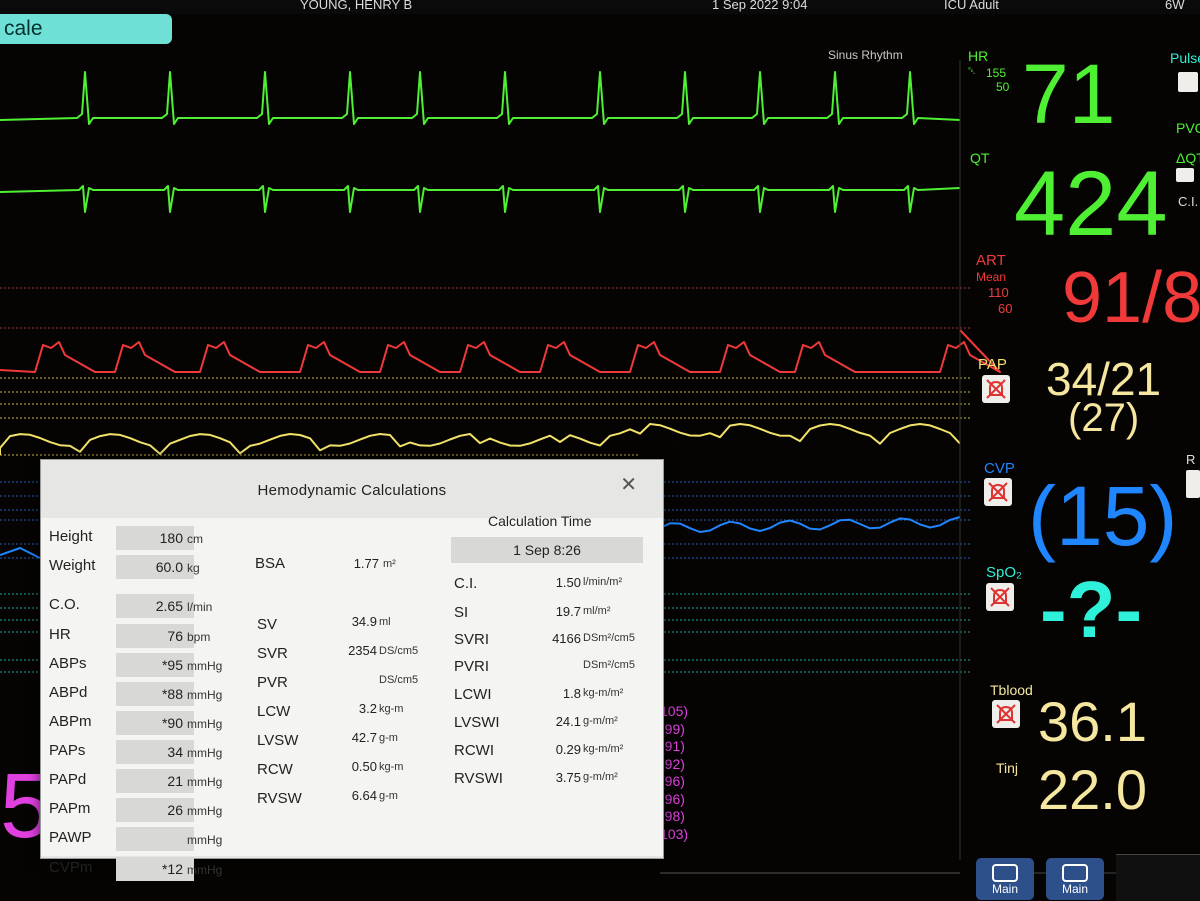 This screenshot has height=901, width=1200. Describe the element at coordinates (1092, 790) in the screenshot. I see `tinj-value: 22.0` at that location.